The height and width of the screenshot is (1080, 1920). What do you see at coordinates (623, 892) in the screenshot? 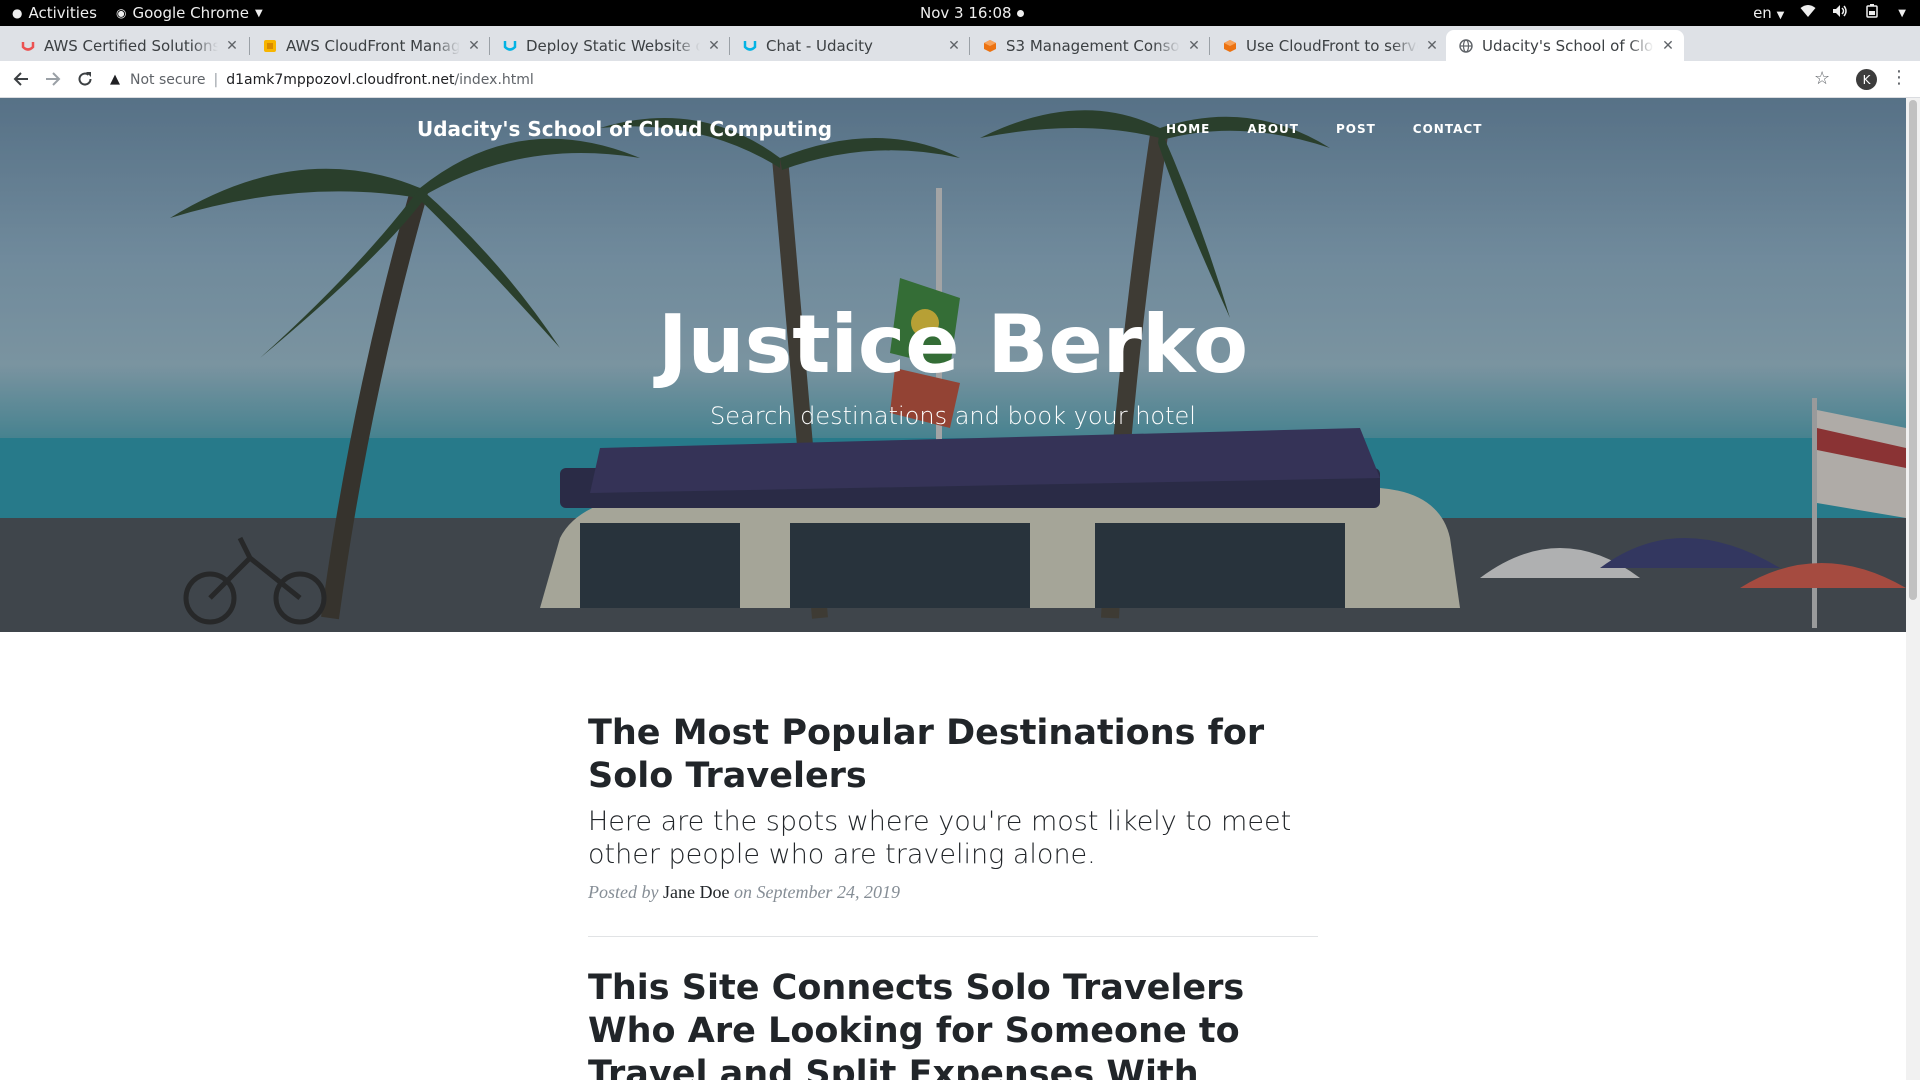
I see `posted-by-label: Posted by` at bounding box center [623, 892].